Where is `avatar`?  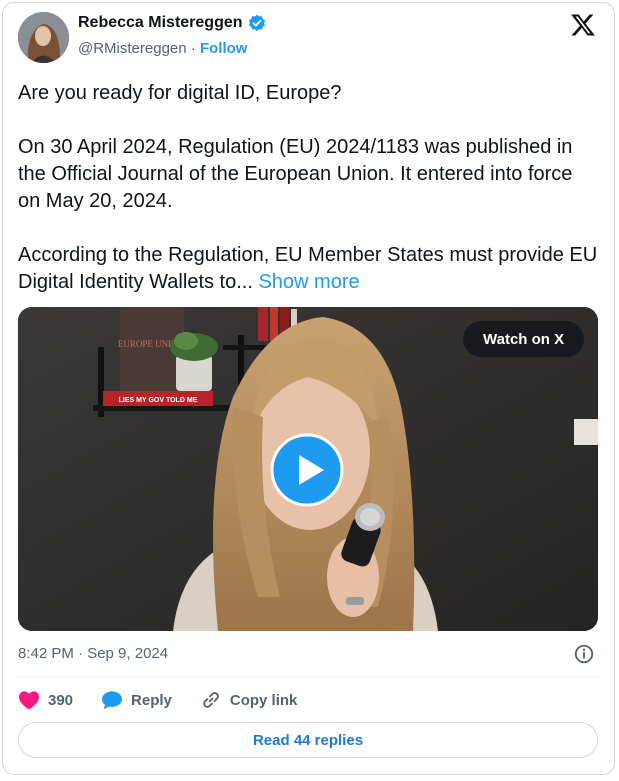
avatar is located at coordinates (43, 37).